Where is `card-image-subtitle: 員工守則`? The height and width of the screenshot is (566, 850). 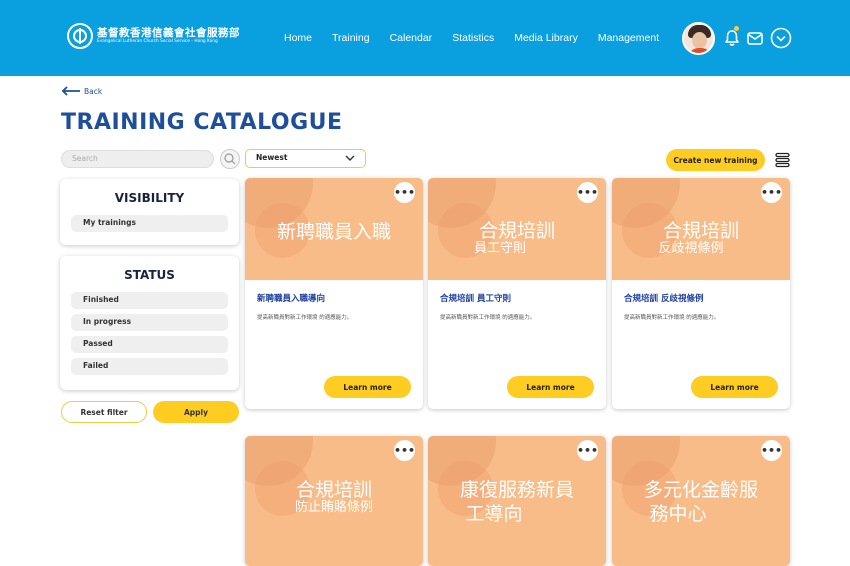
card-image-subtitle: 員工守則 is located at coordinates (499, 248).